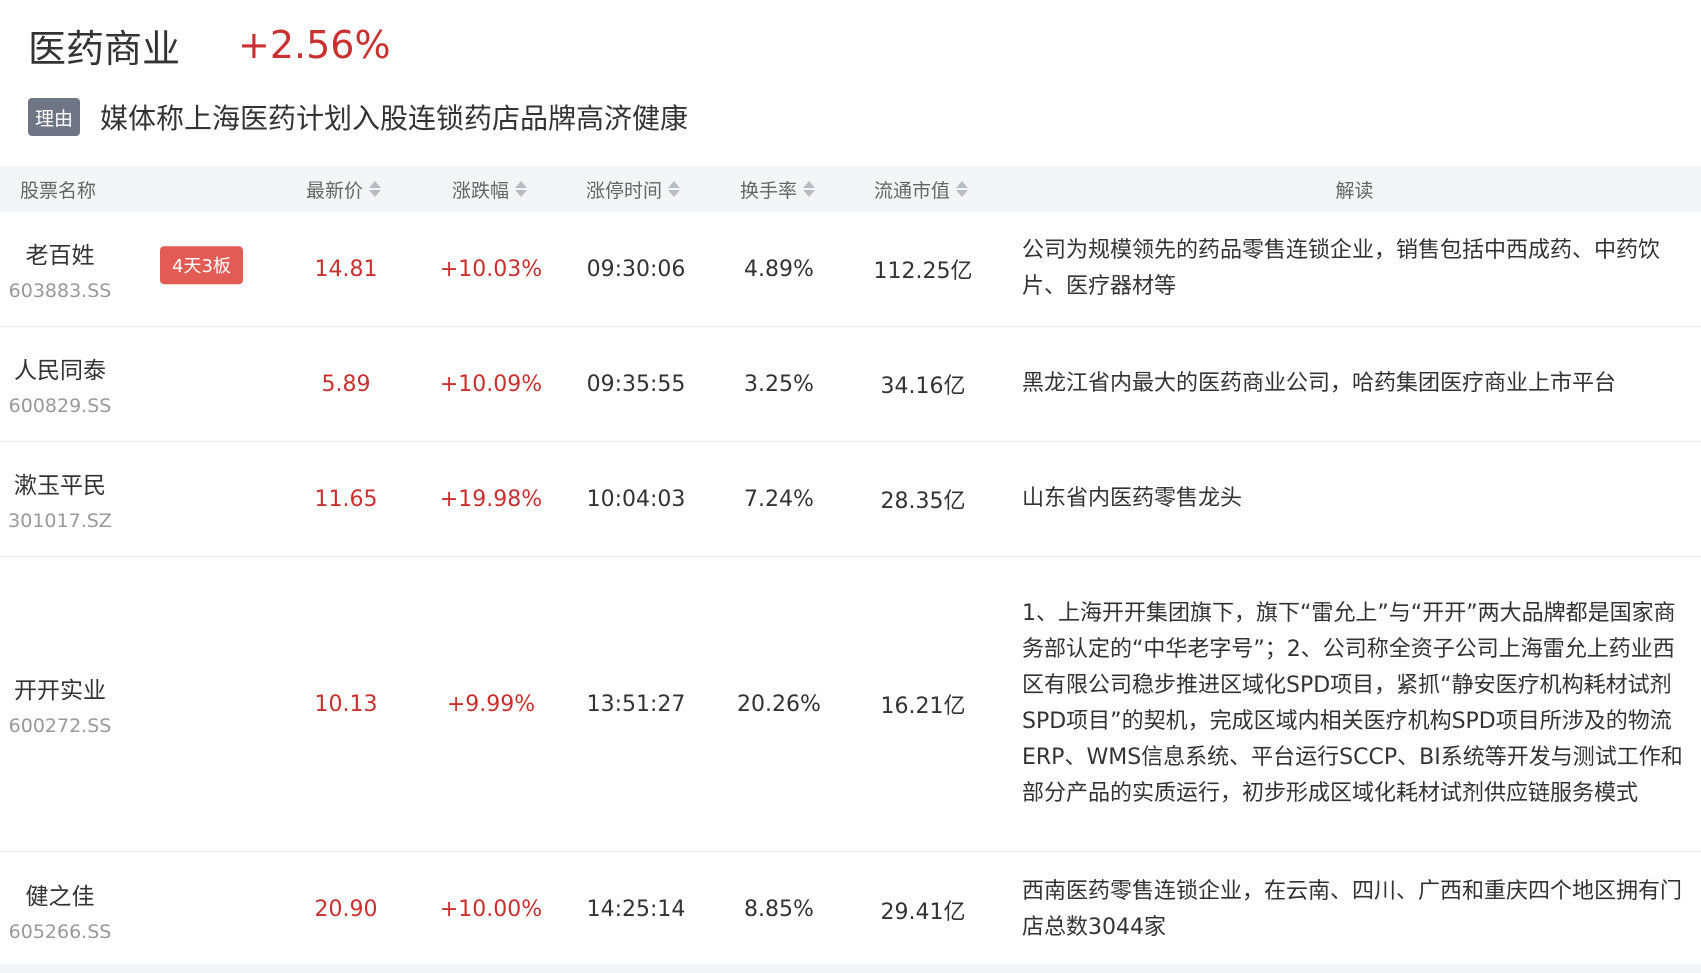  What do you see at coordinates (60, 406) in the screenshot?
I see `stock-code: 600829.SS` at bounding box center [60, 406].